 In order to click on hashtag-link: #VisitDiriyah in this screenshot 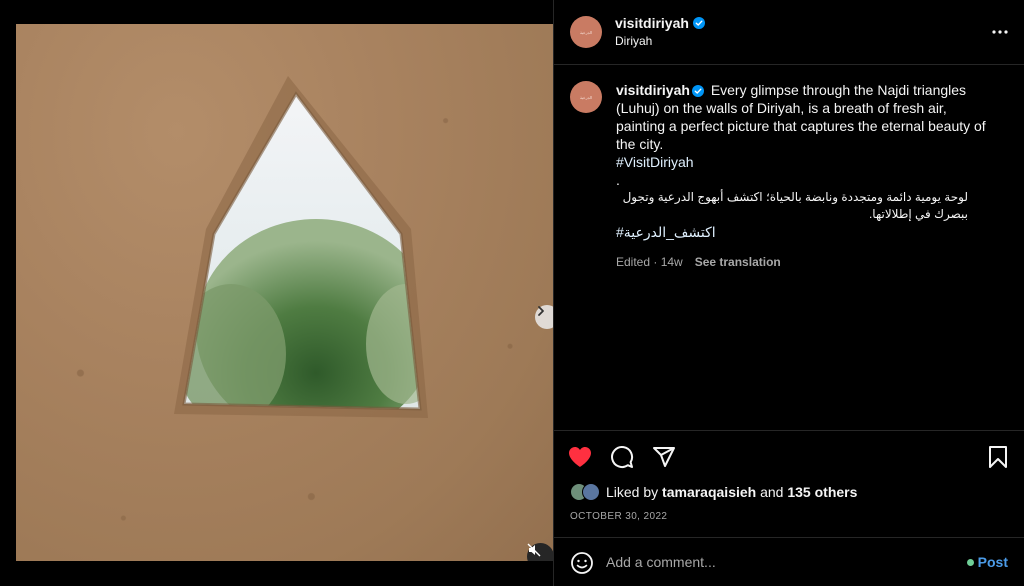, I will do `click(806, 162)`.